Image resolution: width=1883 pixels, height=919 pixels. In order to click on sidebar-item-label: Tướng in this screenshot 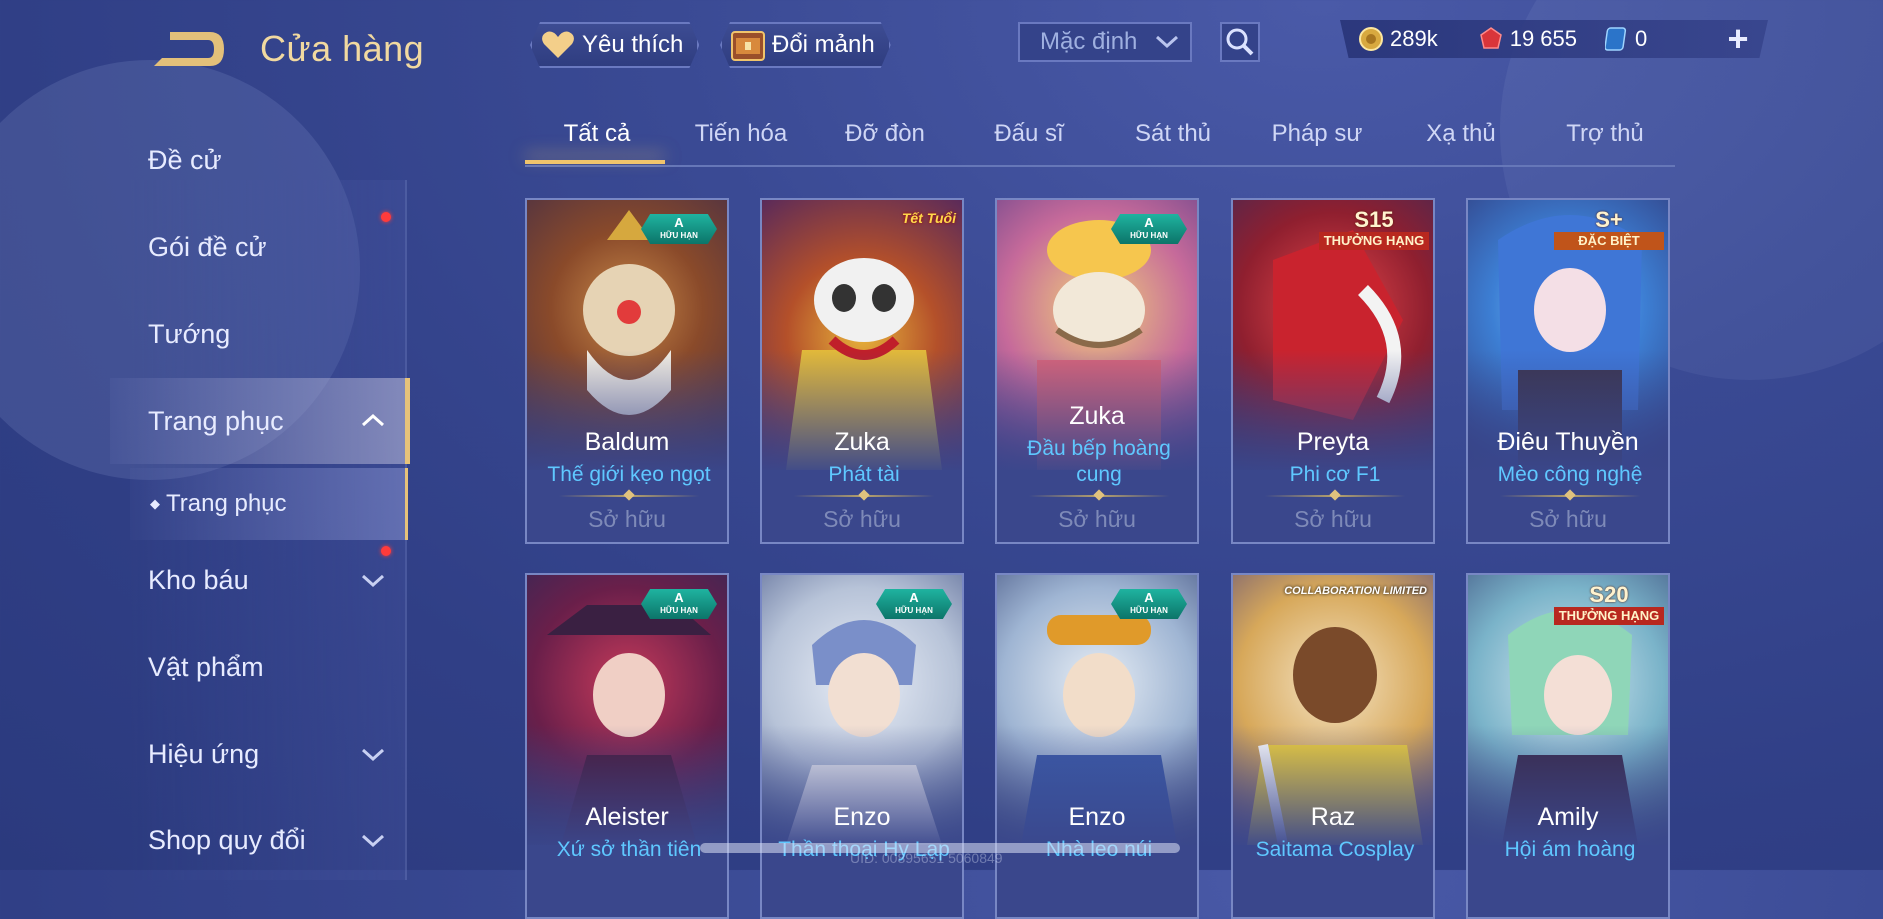, I will do `click(189, 334)`.